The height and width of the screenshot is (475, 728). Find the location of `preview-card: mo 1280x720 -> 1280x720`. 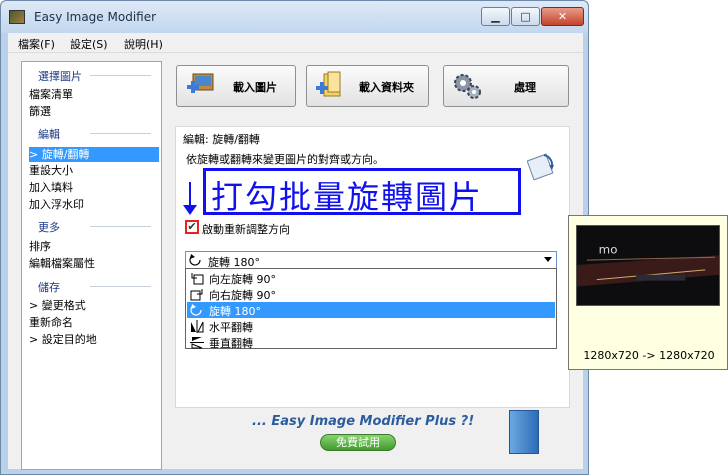

preview-card: mo 1280x720 -> 1280x720 is located at coordinates (648, 292).